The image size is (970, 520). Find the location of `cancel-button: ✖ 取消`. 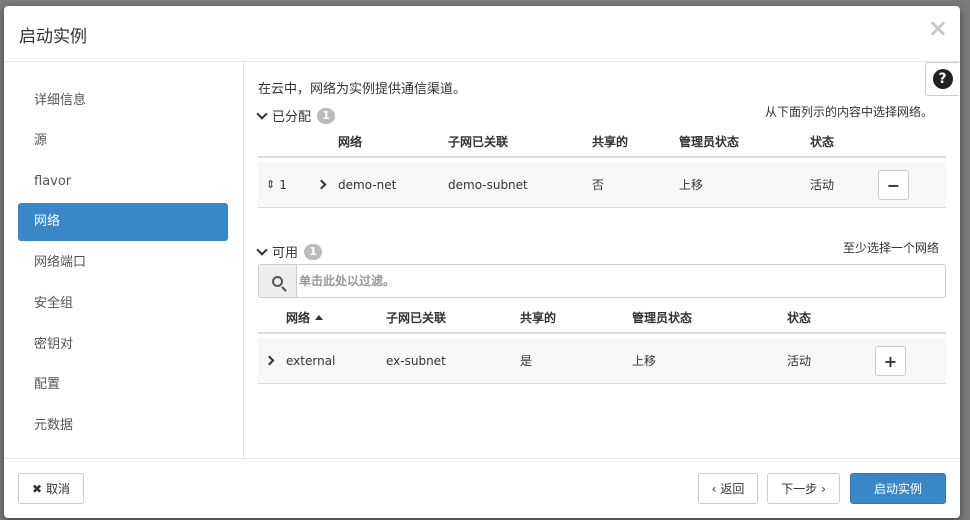

cancel-button: ✖ 取消 is located at coordinates (51, 488).